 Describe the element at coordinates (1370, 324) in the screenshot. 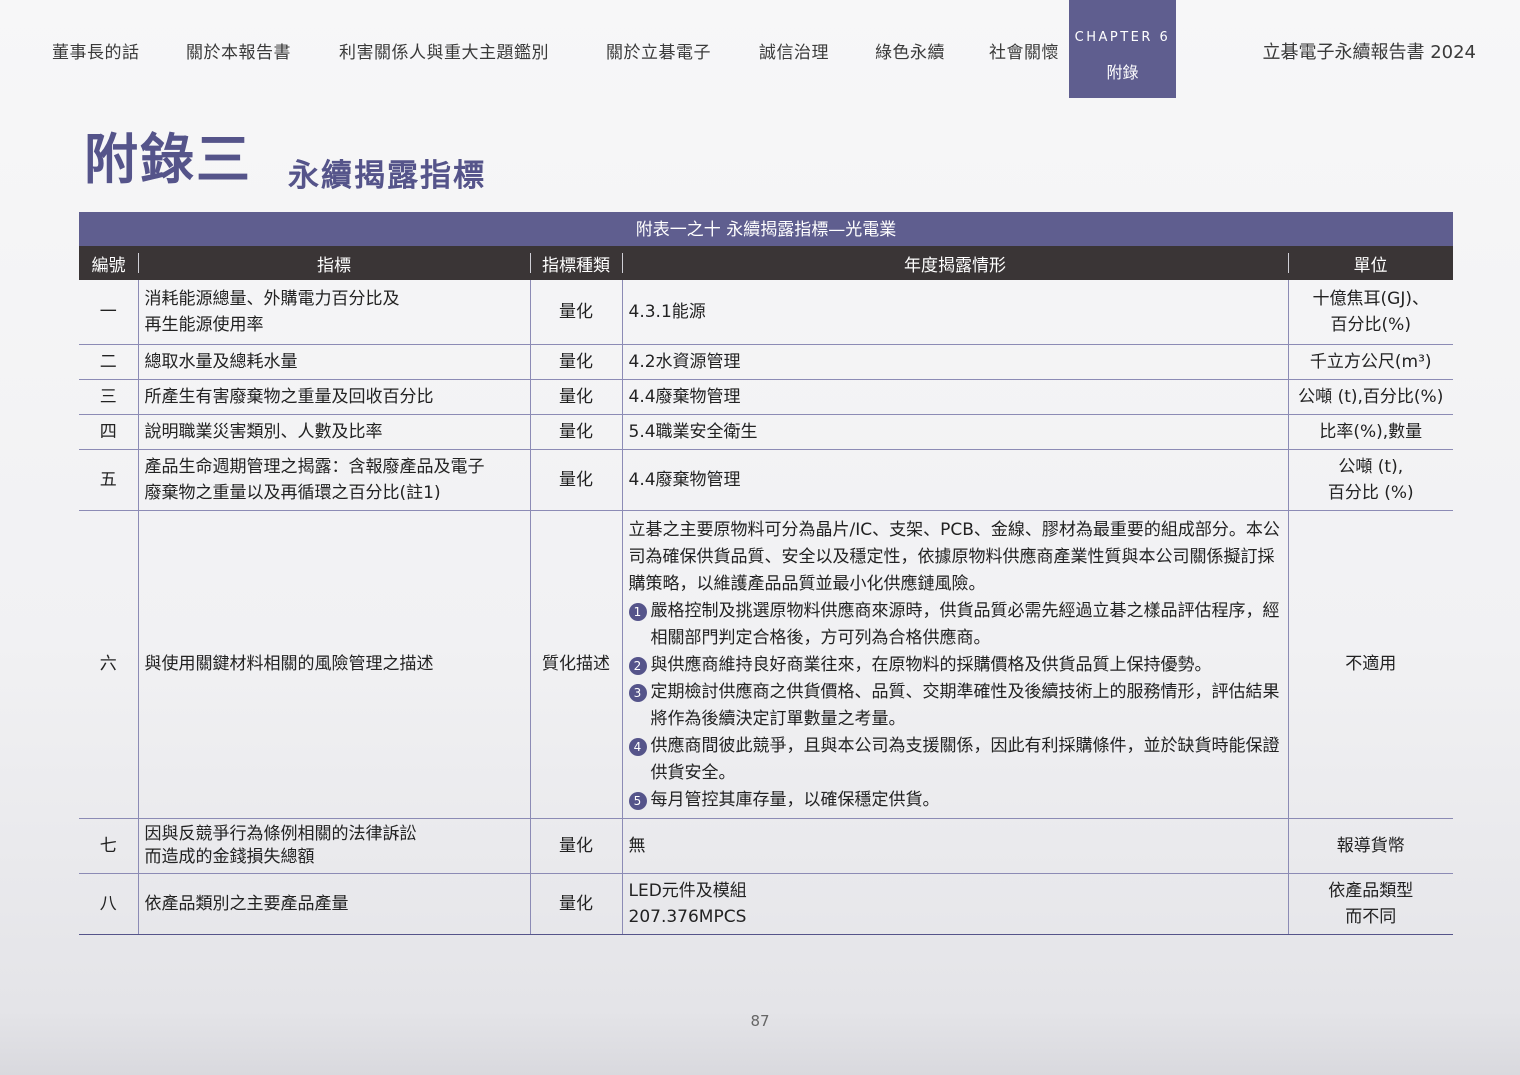

I see `unit-line: 百分比(%)` at that location.